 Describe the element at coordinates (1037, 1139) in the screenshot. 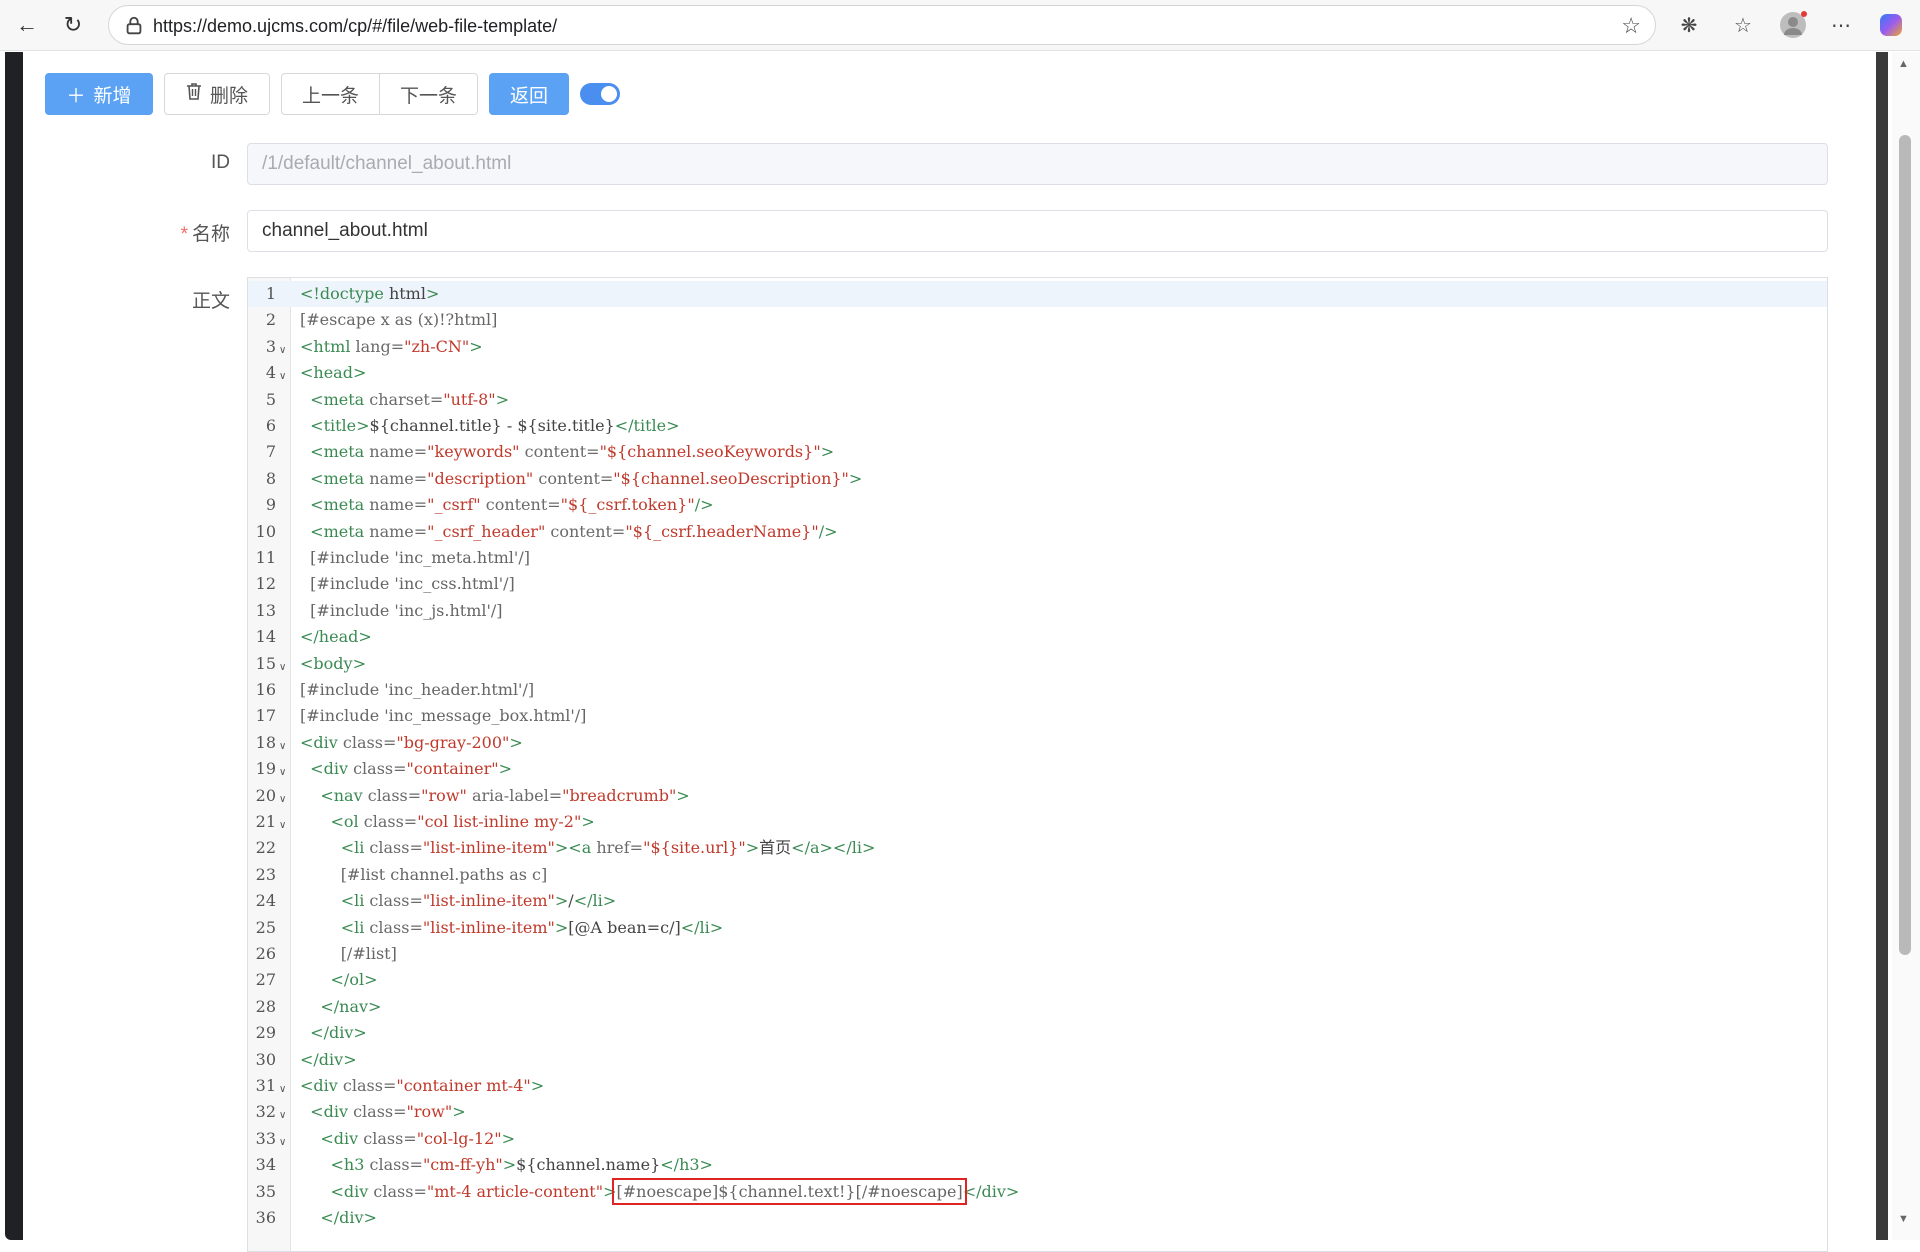

I see `code-line: 33 ∨ <div class="col-lg-12">` at that location.